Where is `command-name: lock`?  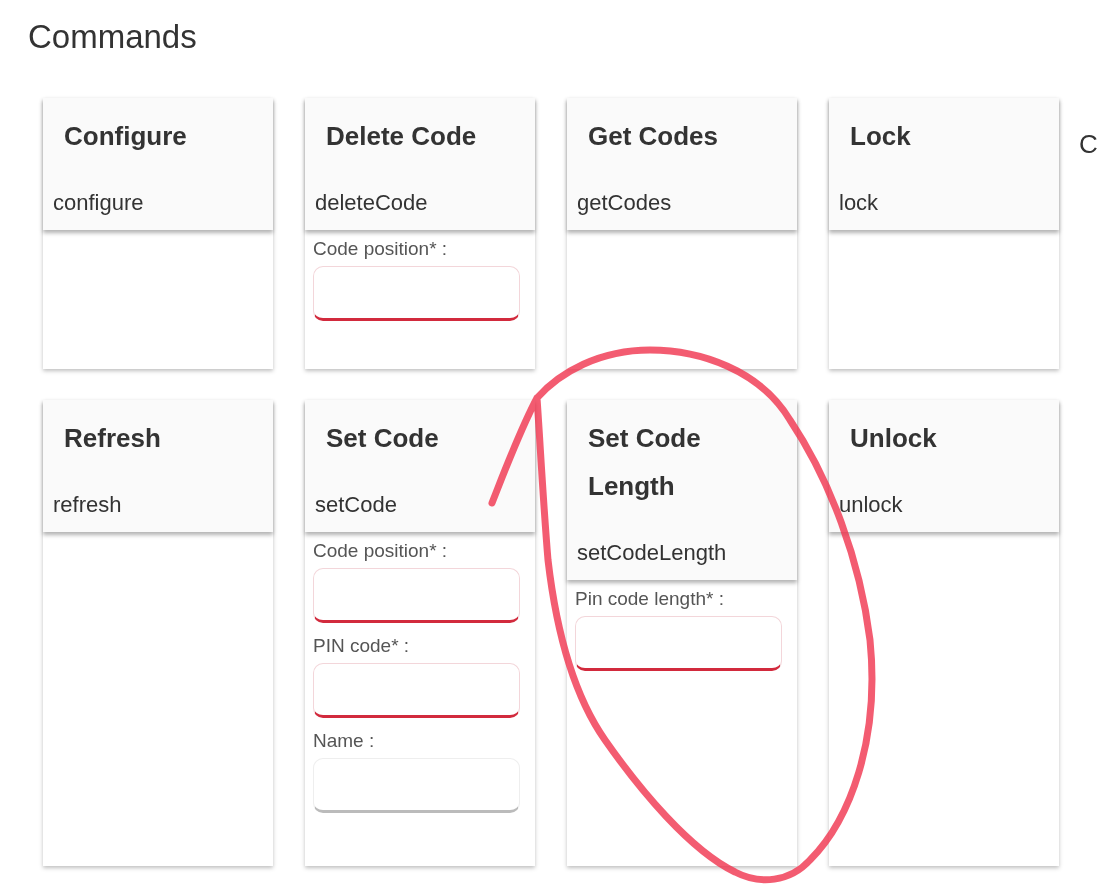 command-name: lock is located at coordinates (859, 203).